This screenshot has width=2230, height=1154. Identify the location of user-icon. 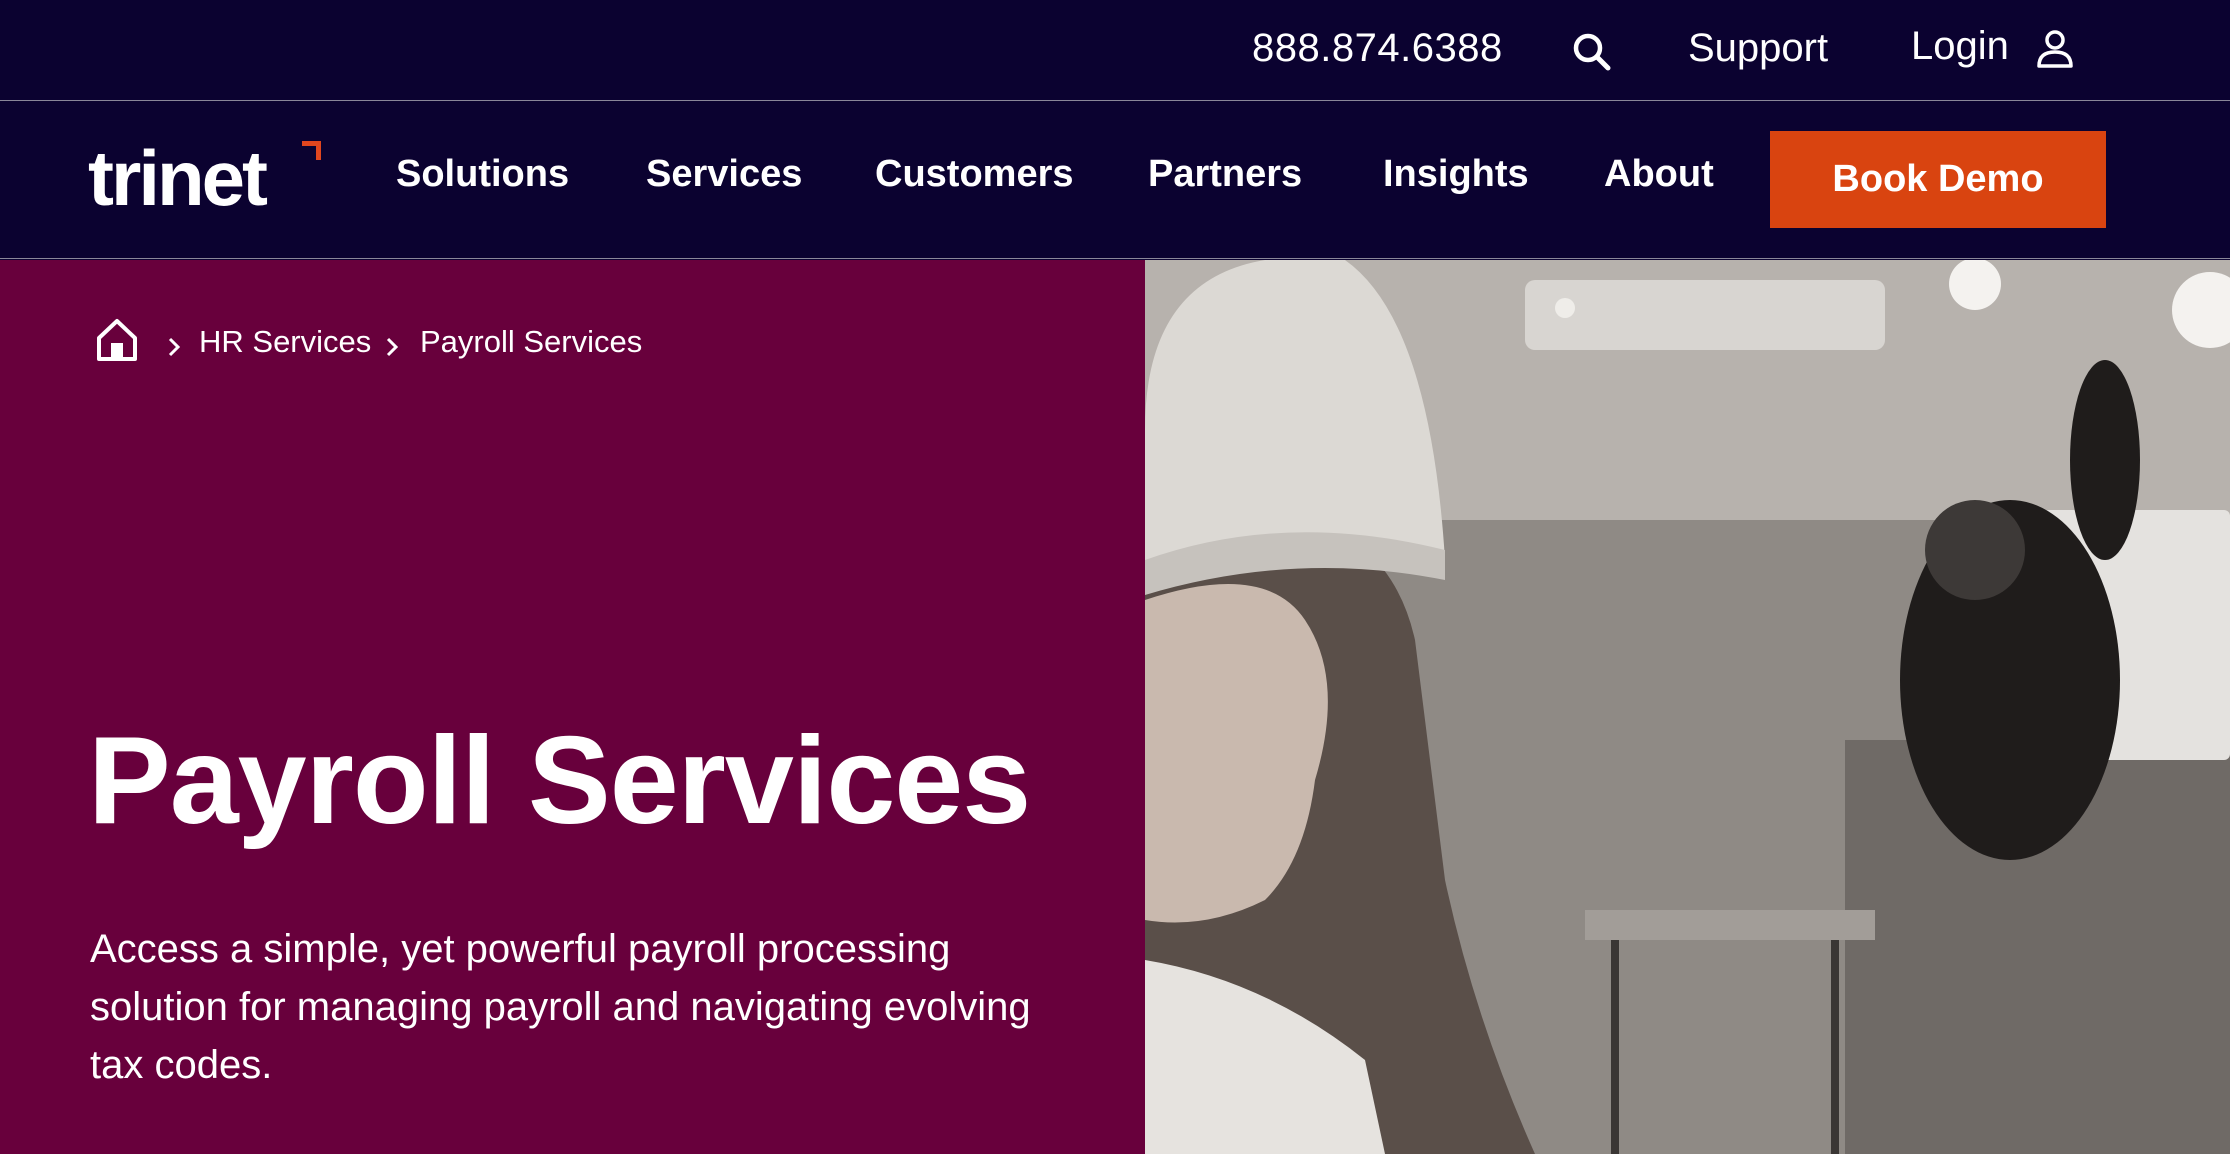
(2055, 49).